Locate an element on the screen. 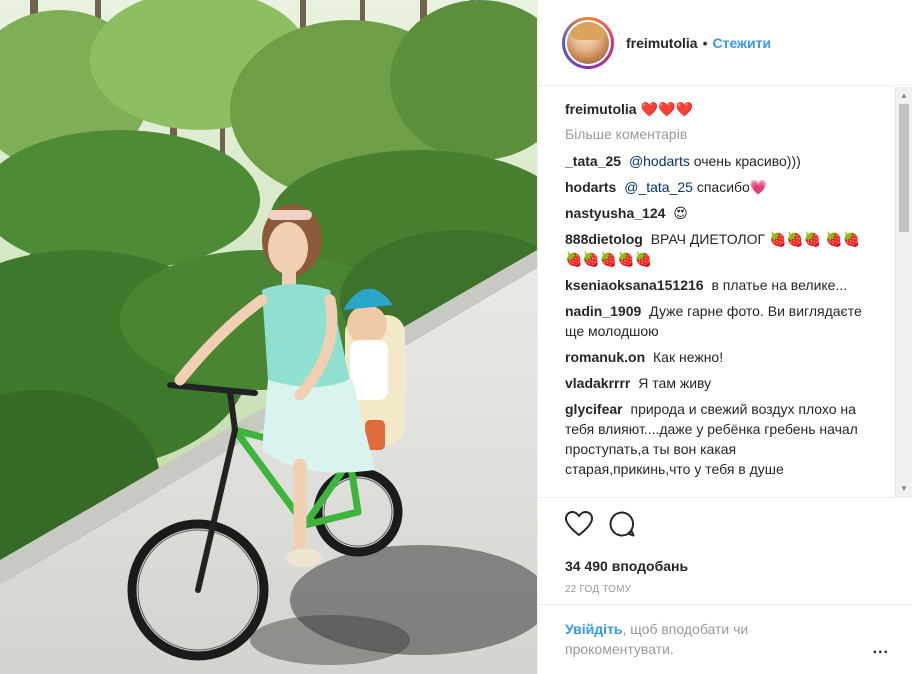  comment-username: _tata_25 is located at coordinates (593, 161).